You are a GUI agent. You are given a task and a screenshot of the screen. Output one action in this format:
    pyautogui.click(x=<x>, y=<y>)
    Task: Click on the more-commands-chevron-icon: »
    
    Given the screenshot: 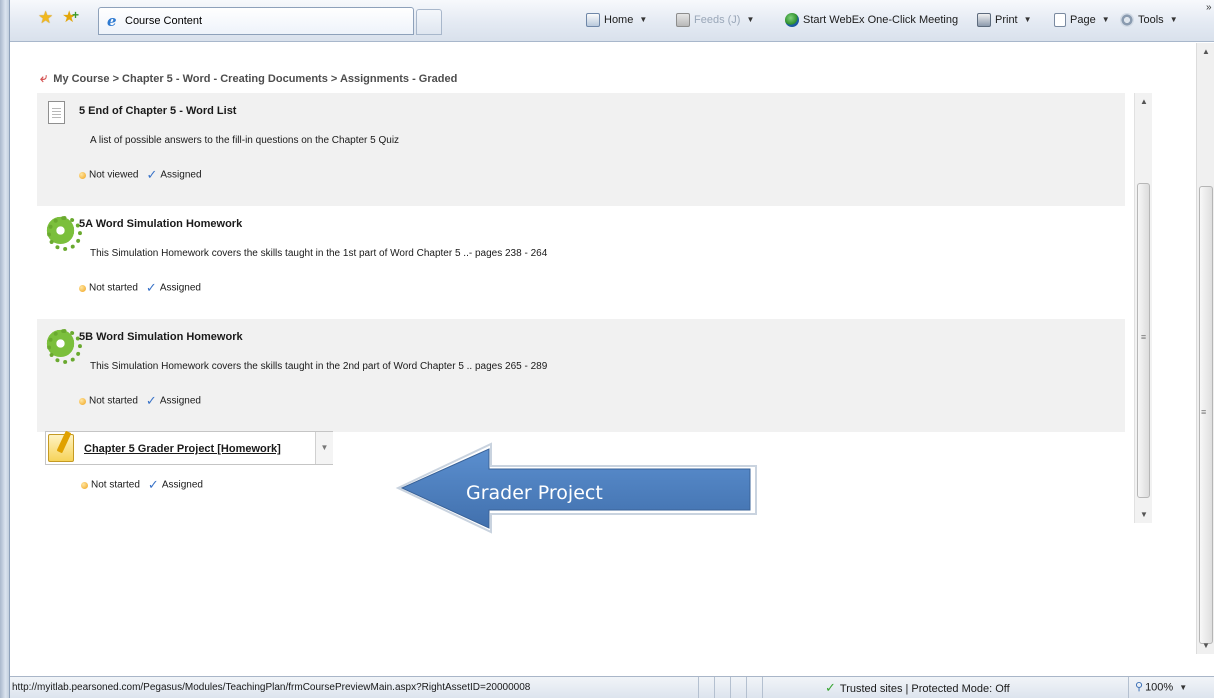 What is the action you would take?
    pyautogui.click(x=1209, y=7)
    